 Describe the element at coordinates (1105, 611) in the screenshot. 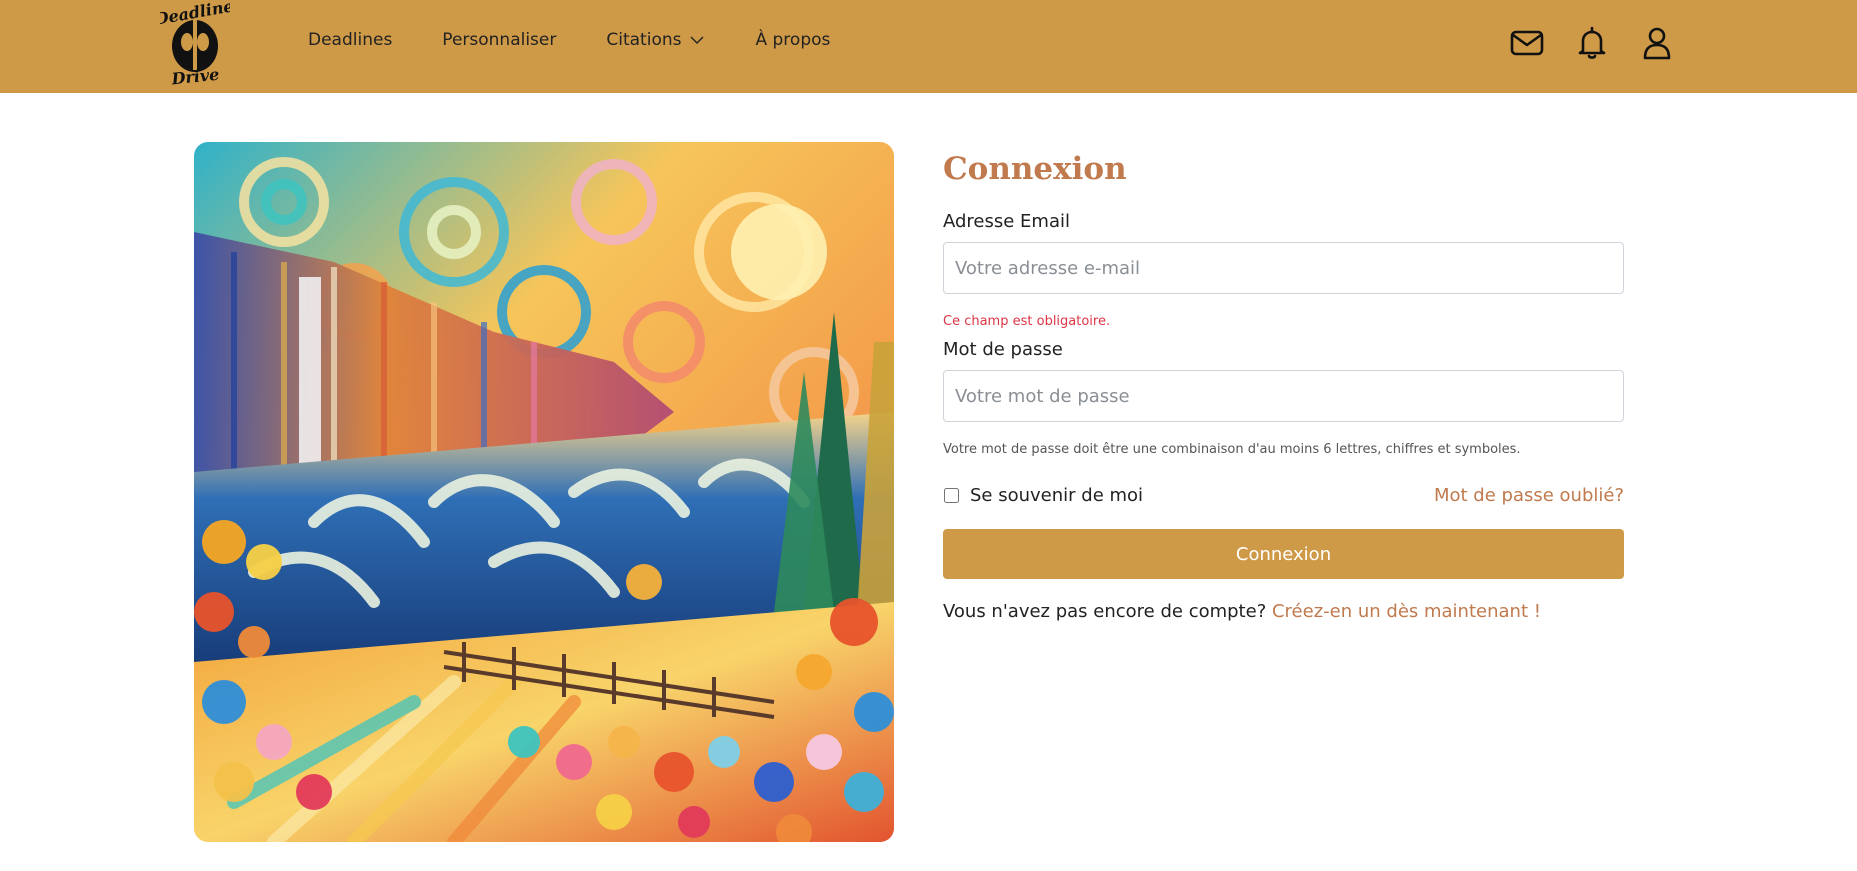

I see `signup-text: Vous n'avez pas encore de compte?` at that location.